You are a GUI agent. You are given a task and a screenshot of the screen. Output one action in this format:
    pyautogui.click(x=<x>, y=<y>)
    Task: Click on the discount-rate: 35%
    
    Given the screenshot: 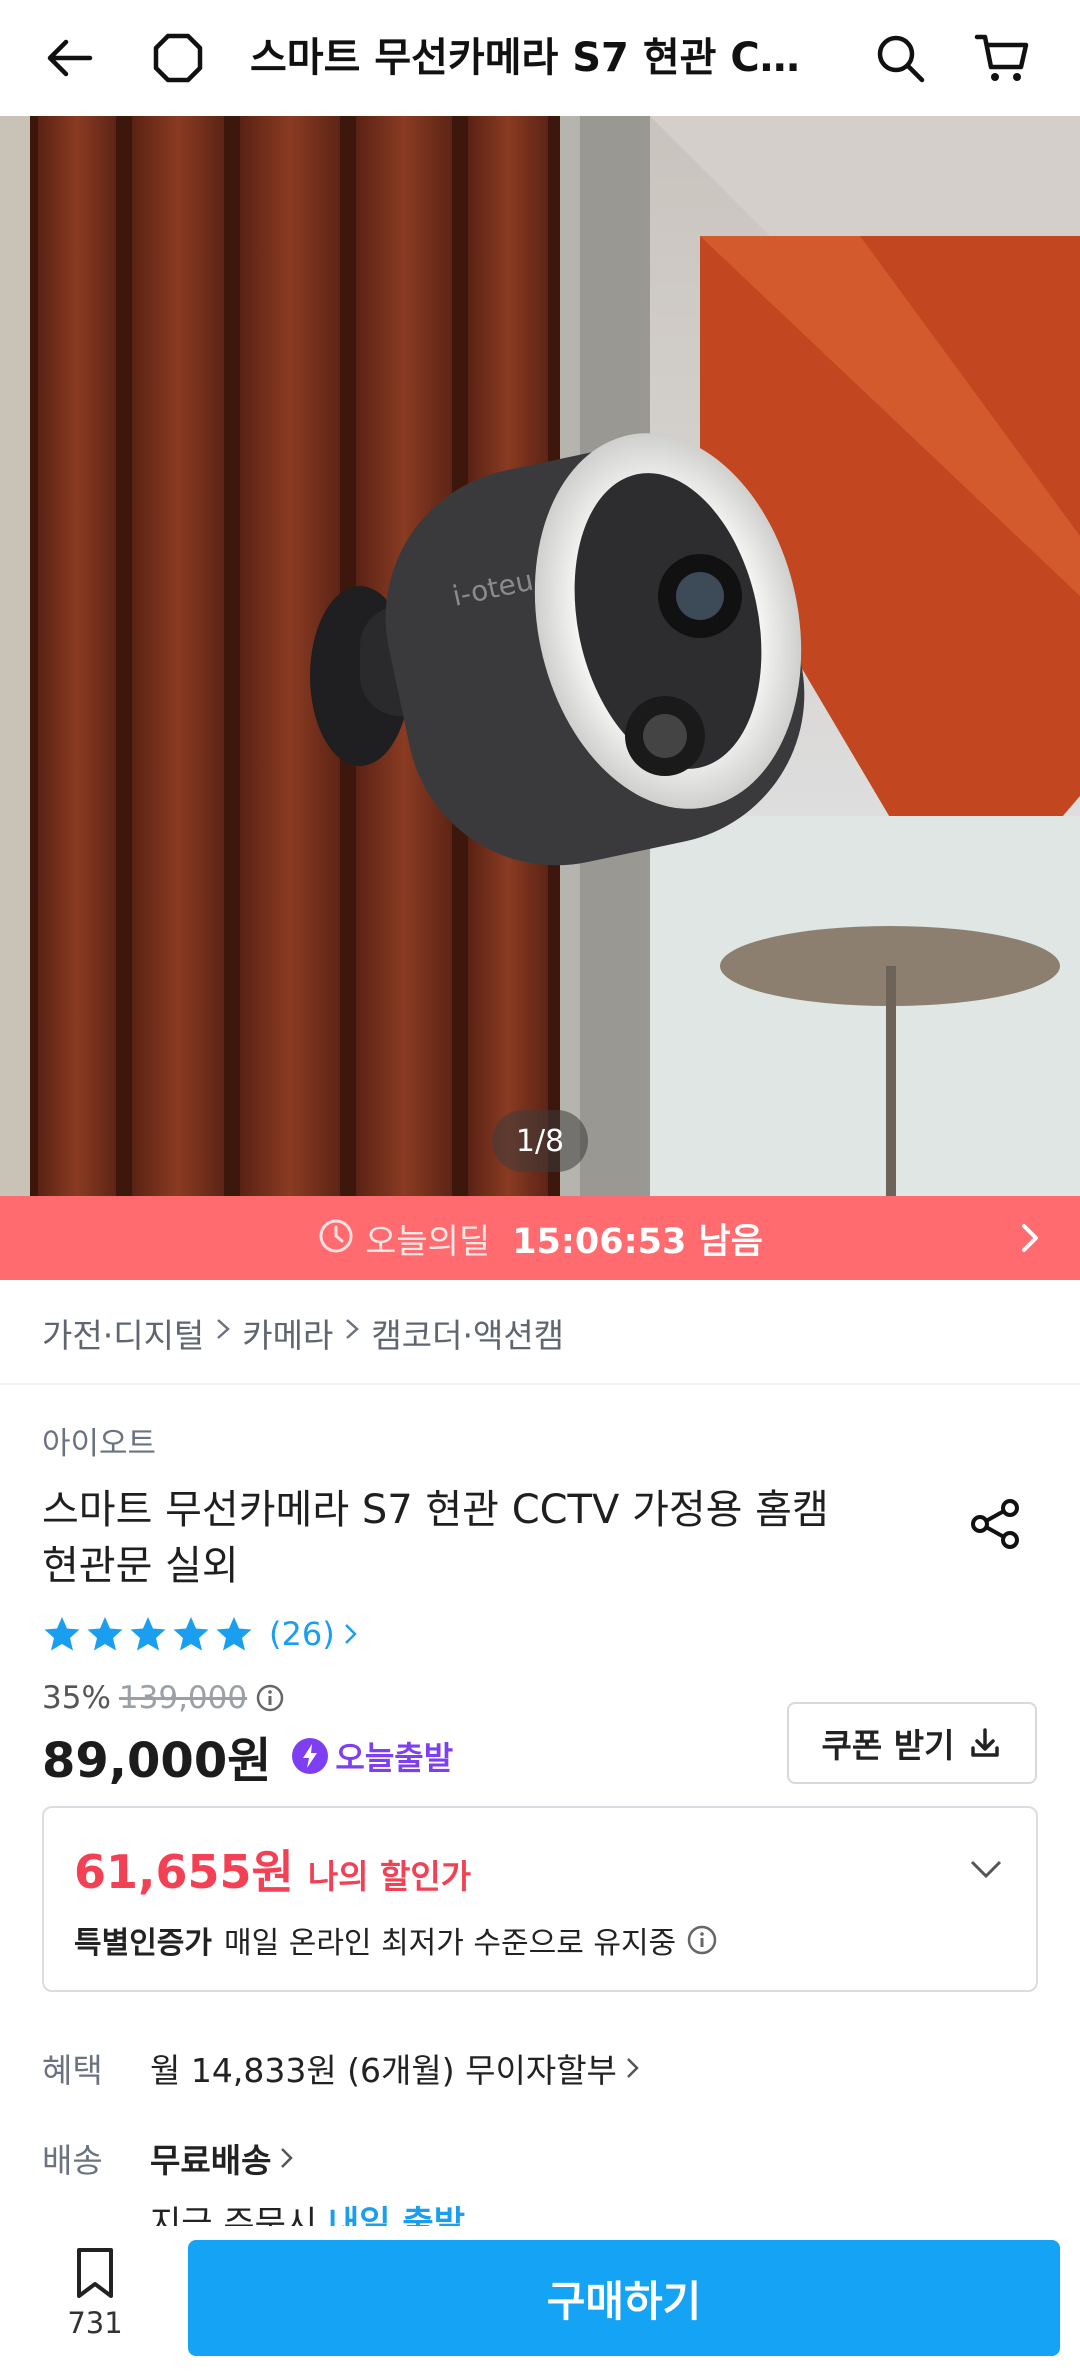 What is the action you would take?
    pyautogui.click(x=76, y=1698)
    